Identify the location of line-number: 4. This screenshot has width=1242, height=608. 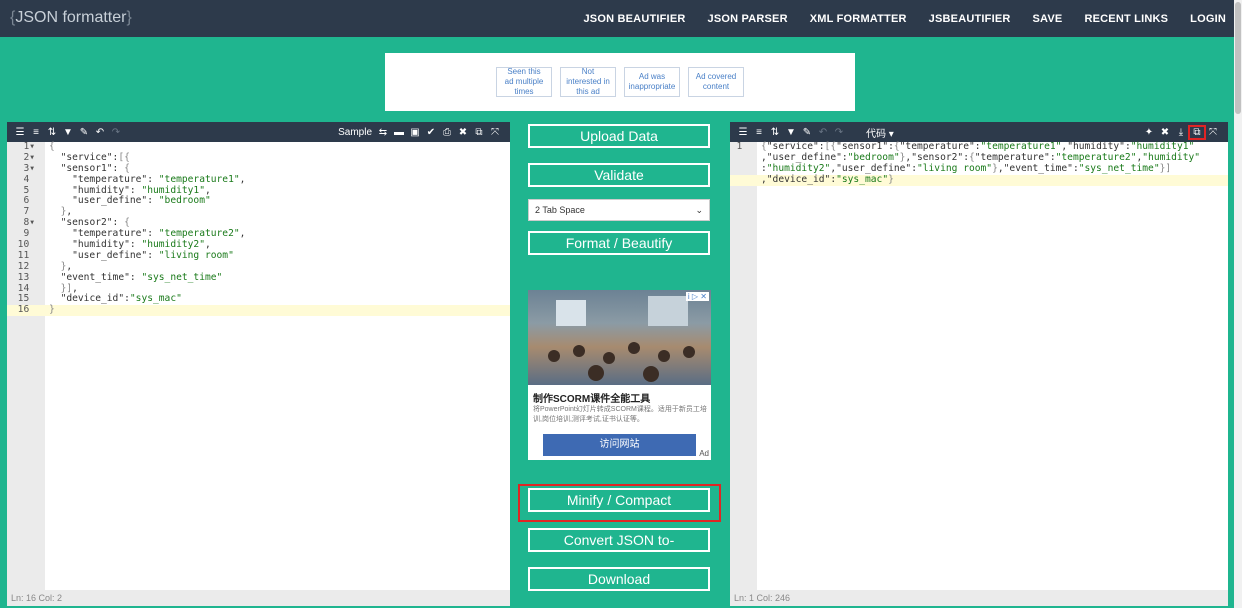
(29, 179).